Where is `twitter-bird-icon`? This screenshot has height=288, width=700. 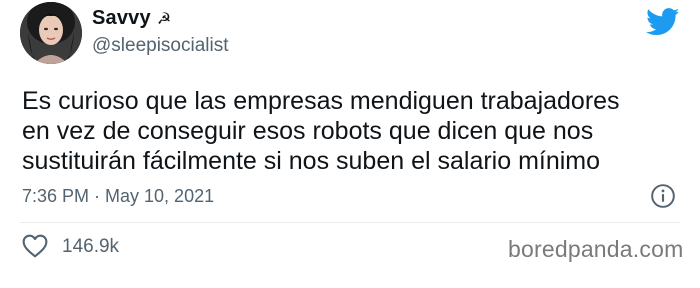 twitter-bird-icon is located at coordinates (663, 22).